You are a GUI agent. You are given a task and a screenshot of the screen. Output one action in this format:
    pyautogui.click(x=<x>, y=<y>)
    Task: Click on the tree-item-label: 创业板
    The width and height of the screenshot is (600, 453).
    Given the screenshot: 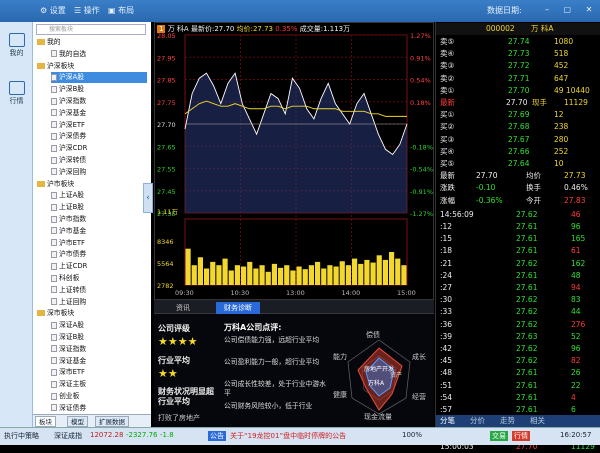 What is the action you would take?
    pyautogui.click(x=69, y=396)
    